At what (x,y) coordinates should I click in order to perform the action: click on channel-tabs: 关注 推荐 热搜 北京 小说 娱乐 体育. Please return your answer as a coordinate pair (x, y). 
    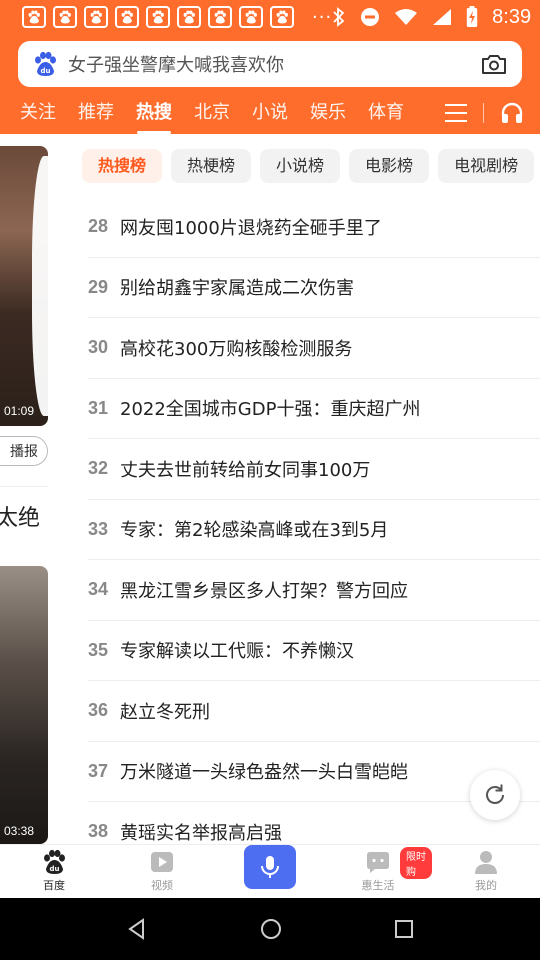
    Looking at the image, I should click on (270, 113).